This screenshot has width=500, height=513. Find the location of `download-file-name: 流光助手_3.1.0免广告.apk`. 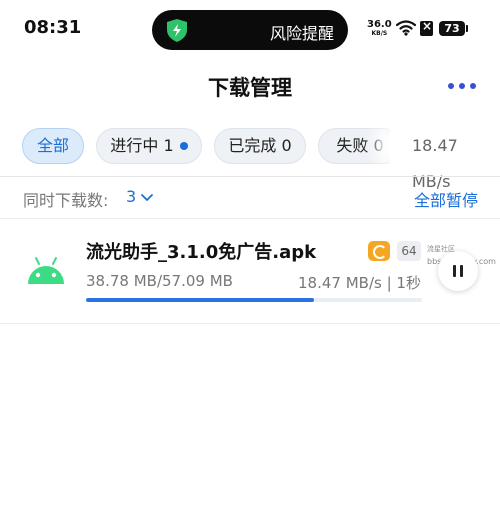

download-file-name: 流光助手_3.1.0免广告.apk is located at coordinates (201, 252).